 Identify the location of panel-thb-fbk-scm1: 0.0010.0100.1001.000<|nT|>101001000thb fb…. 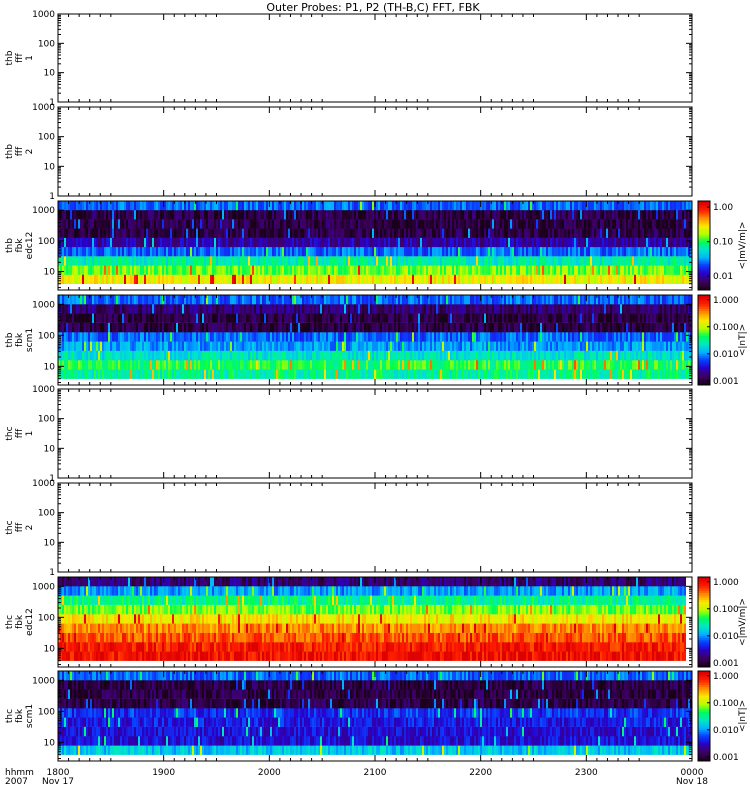
(376, 340).